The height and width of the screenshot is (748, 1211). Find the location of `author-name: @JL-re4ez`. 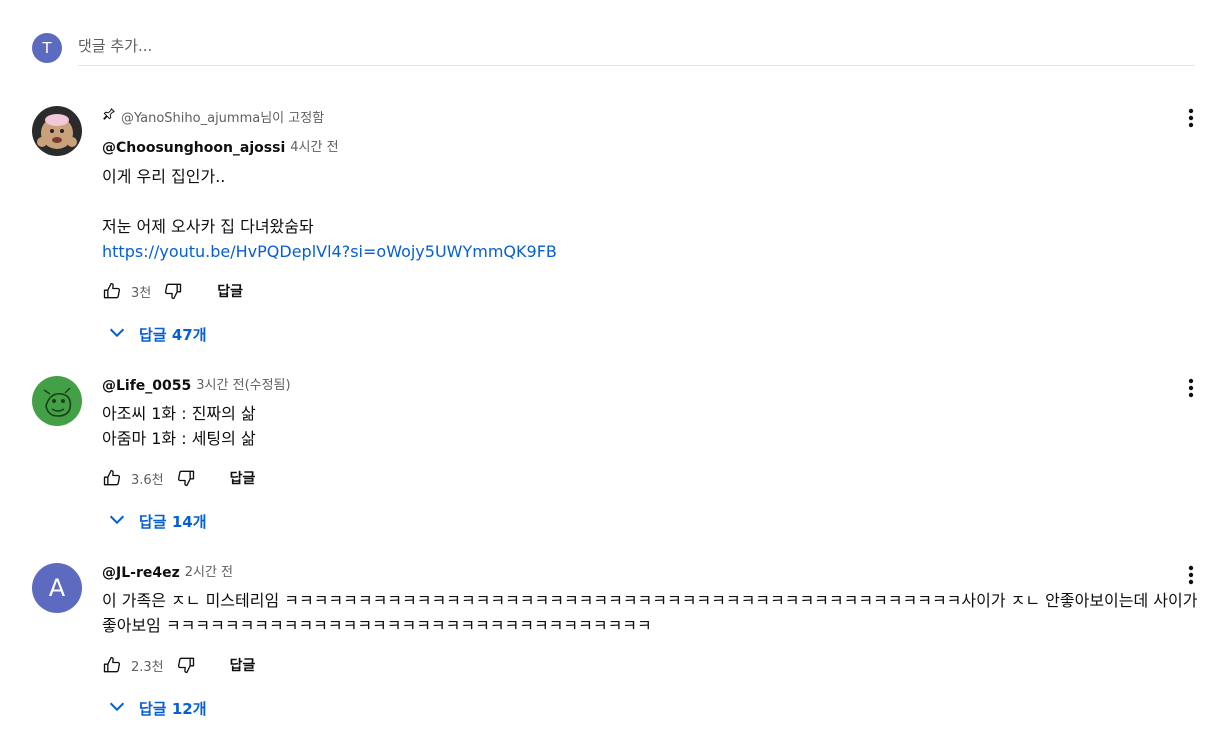

author-name: @JL-re4ez is located at coordinates (141, 573).